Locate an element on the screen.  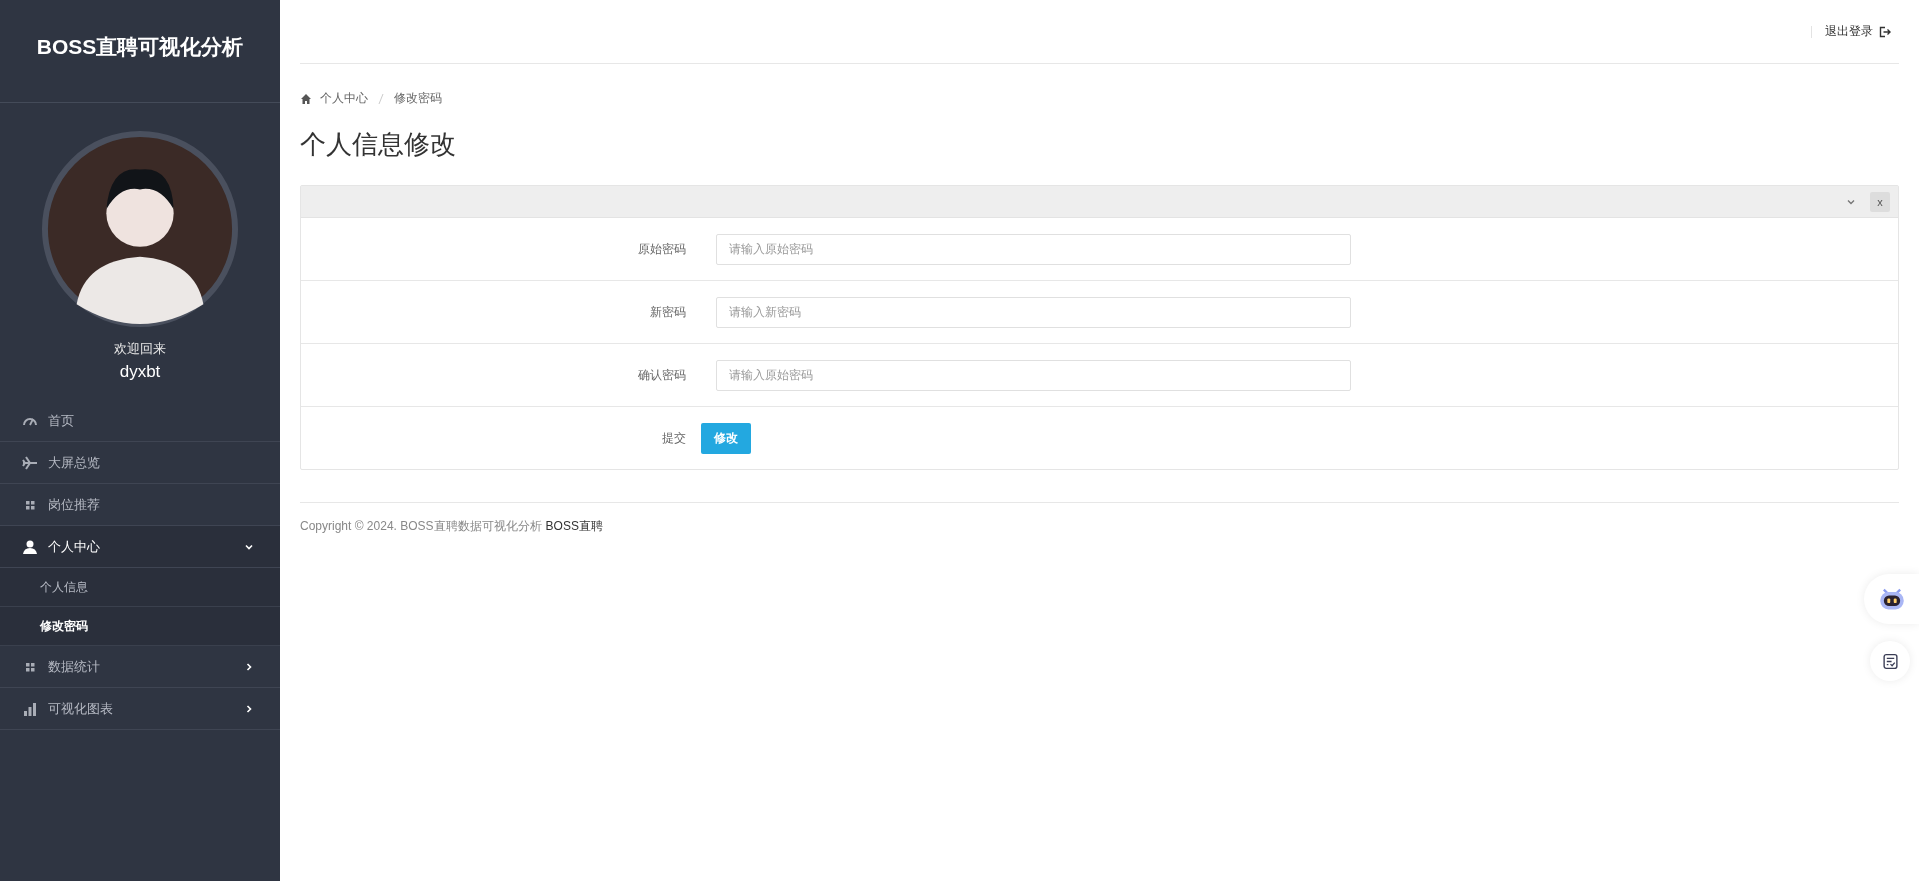
breadcrumb-link: 个人中心 is located at coordinates (344, 98).